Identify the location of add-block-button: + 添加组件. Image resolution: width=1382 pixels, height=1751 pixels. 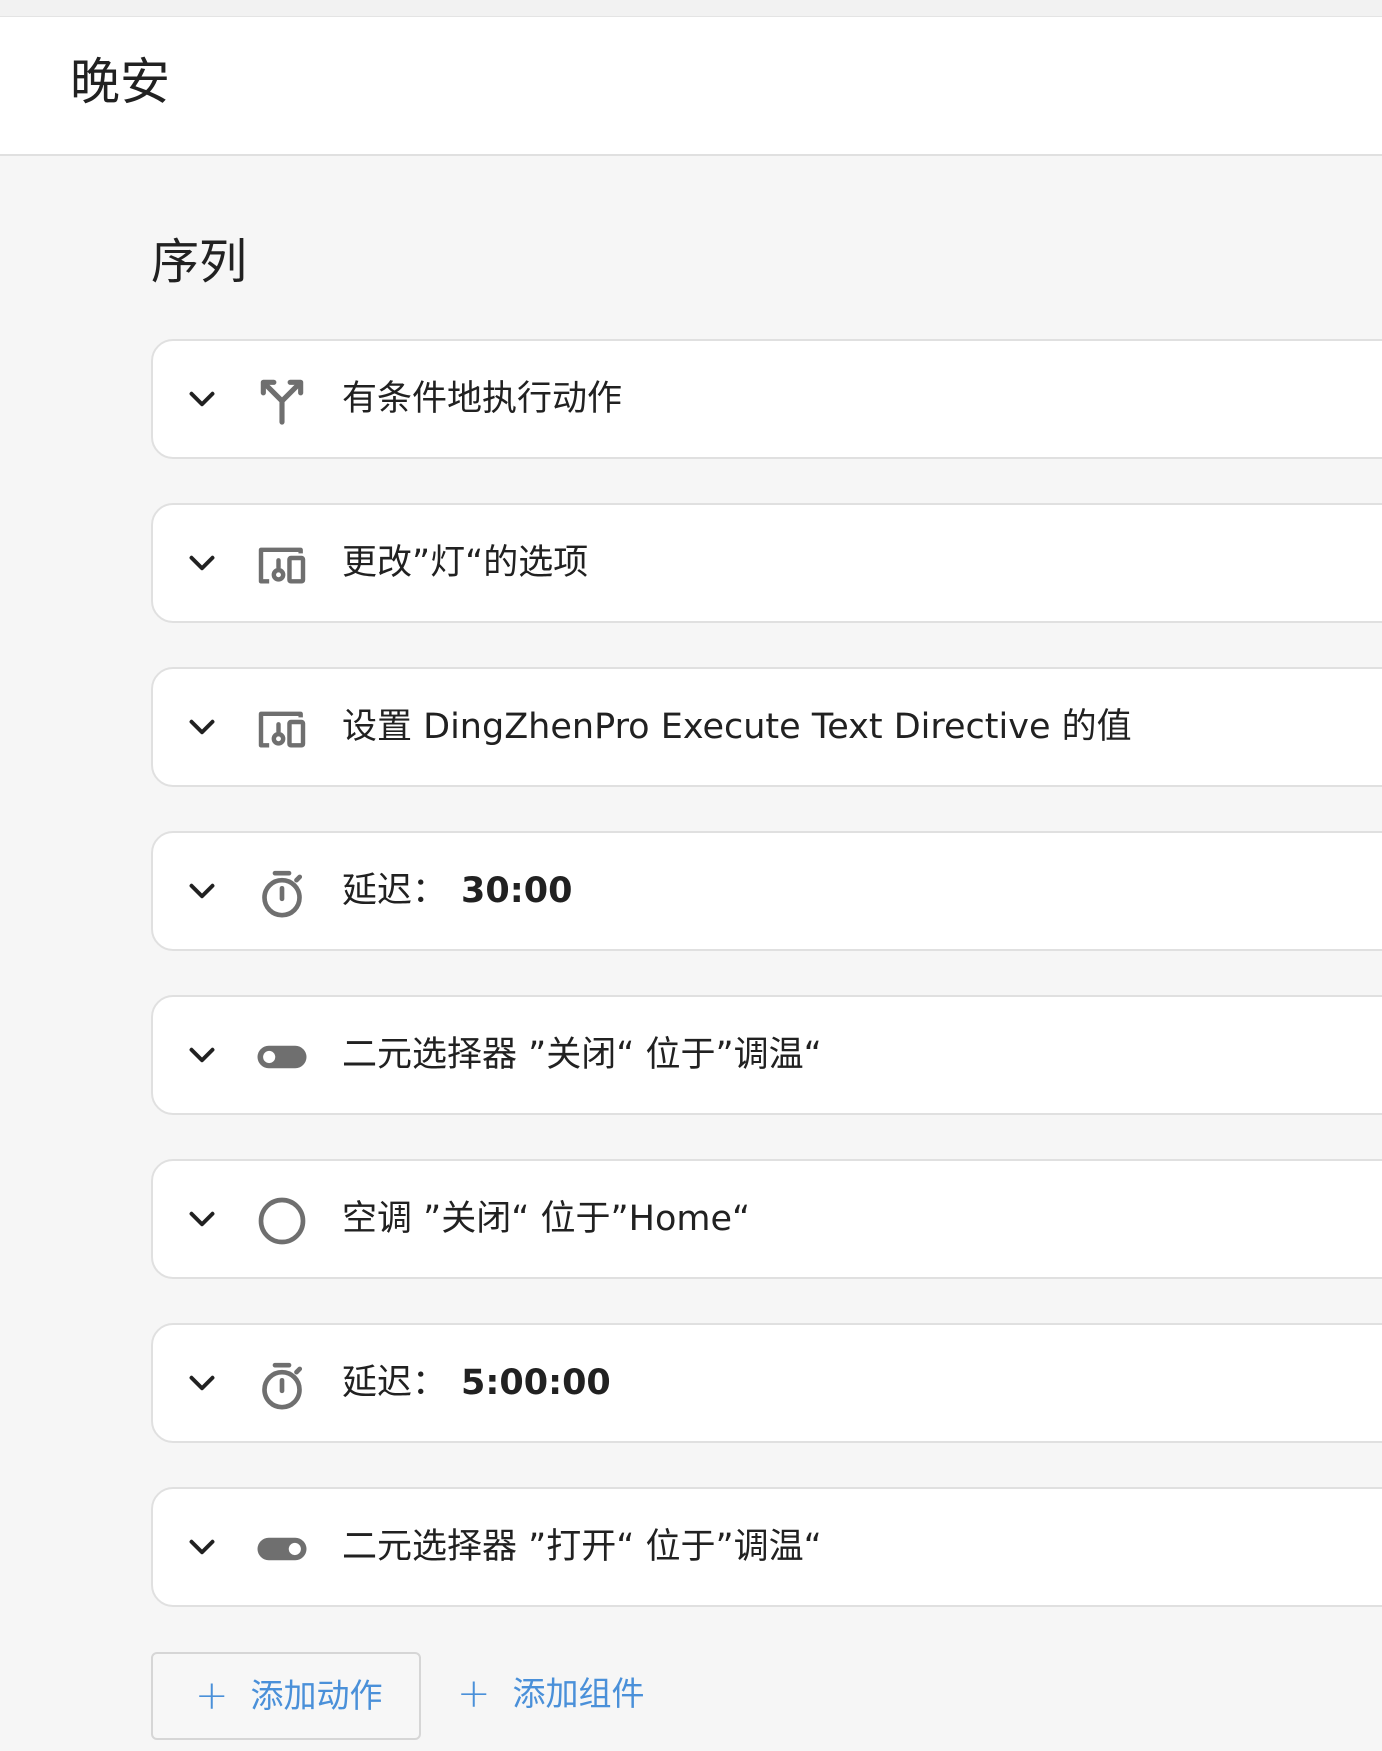
(551, 1696).